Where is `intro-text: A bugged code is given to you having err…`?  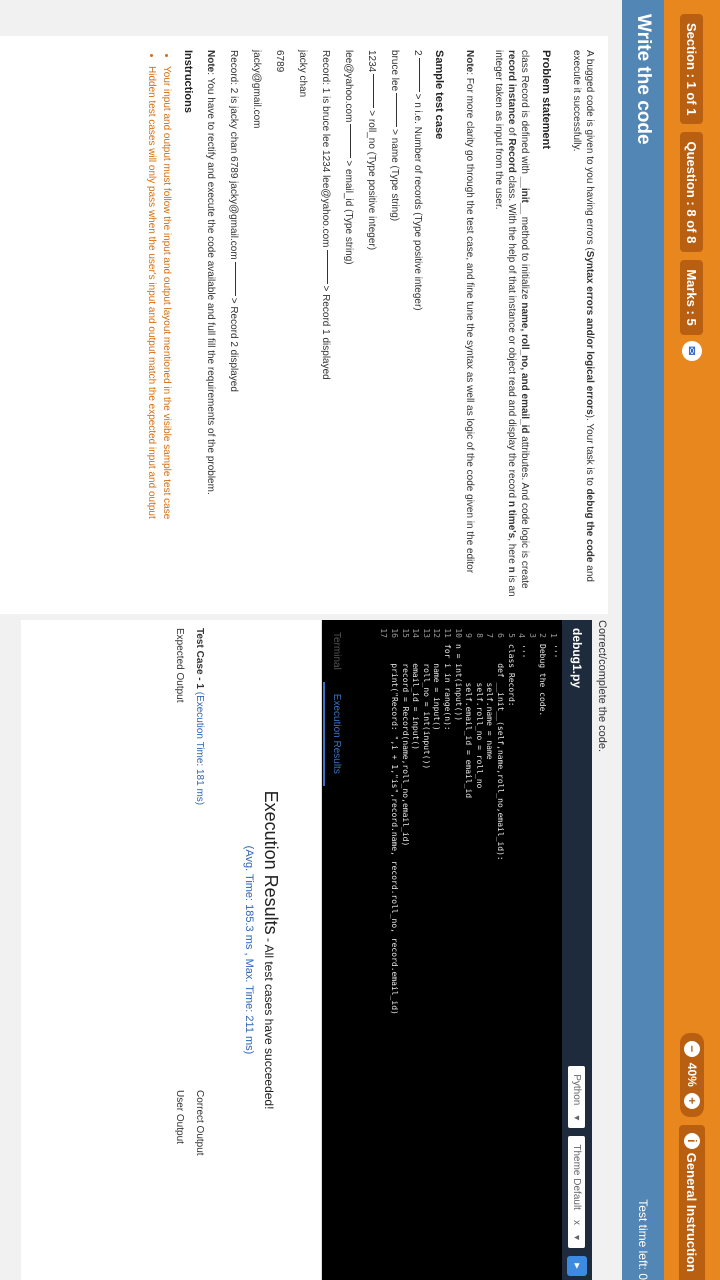 intro-text: A bugged code is given to you having err… is located at coordinates (583, 316).